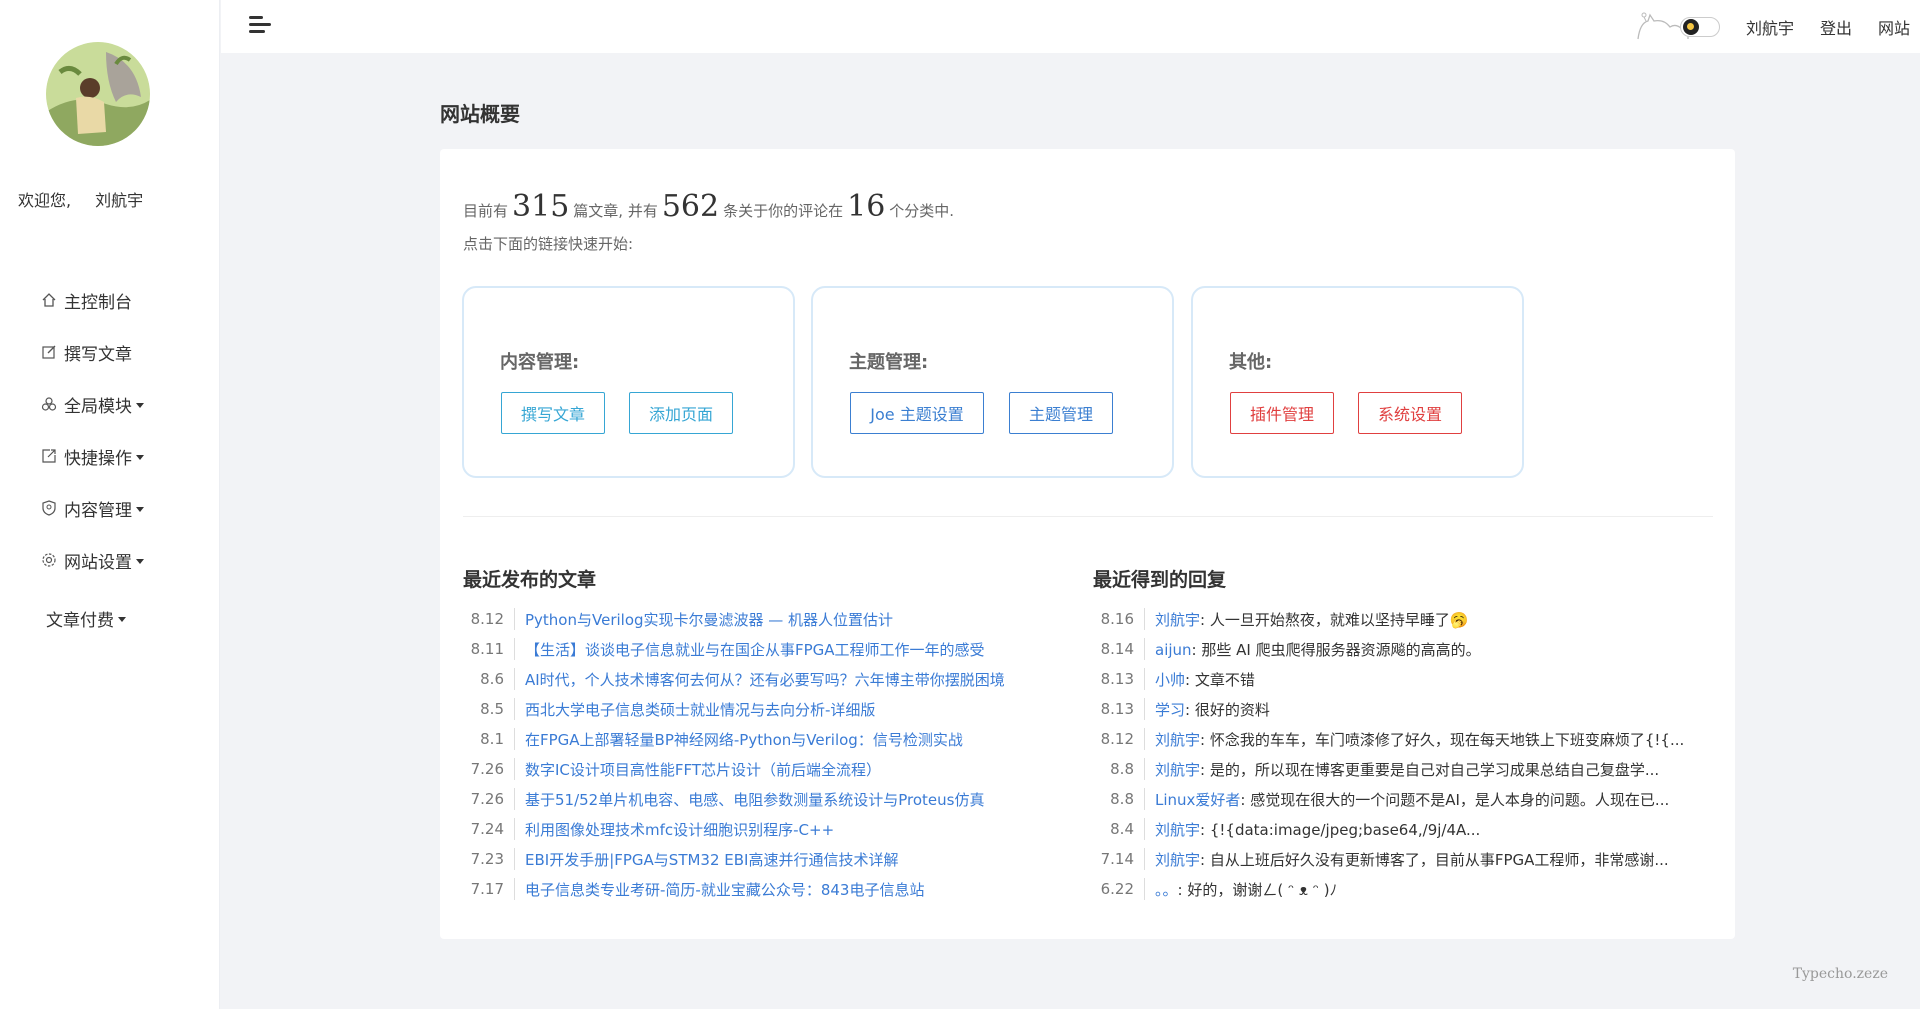 This screenshot has height=1009, width=1920. Describe the element at coordinates (1173, 650) in the screenshot. I see `reply-author: aijun` at that location.